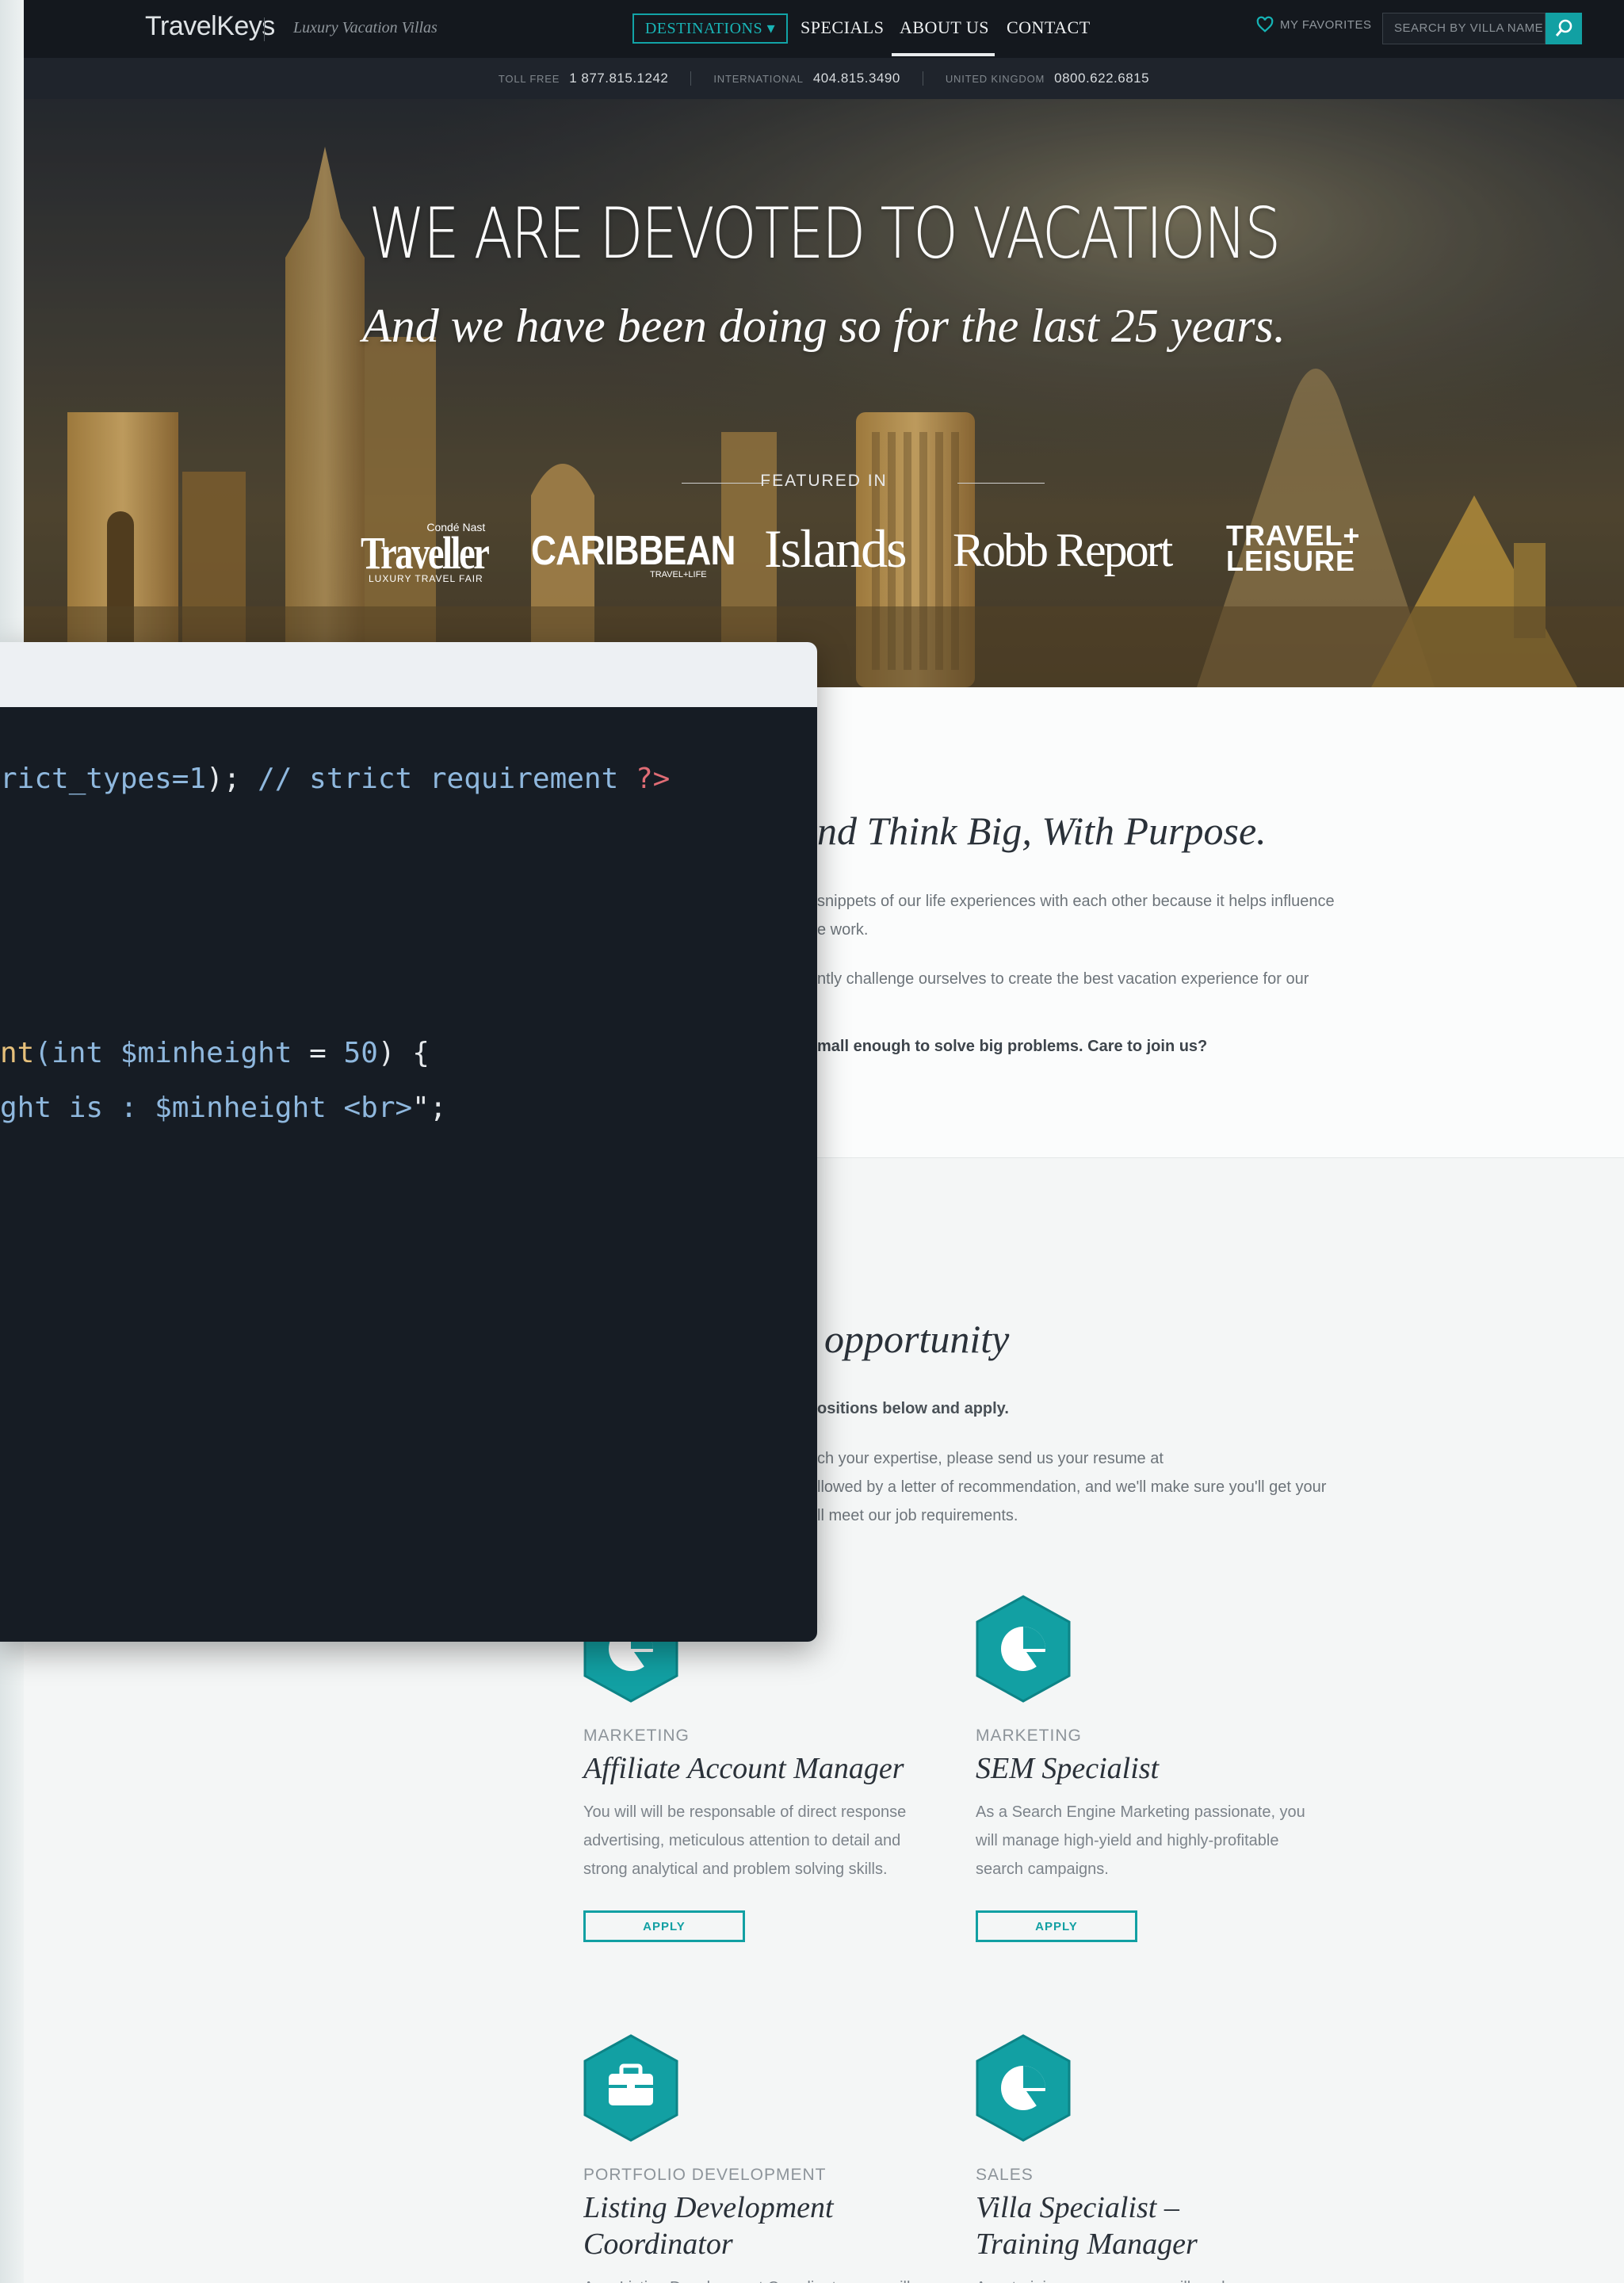  What do you see at coordinates (843, 27) in the screenshot?
I see `nav-specials: SPECIALS` at bounding box center [843, 27].